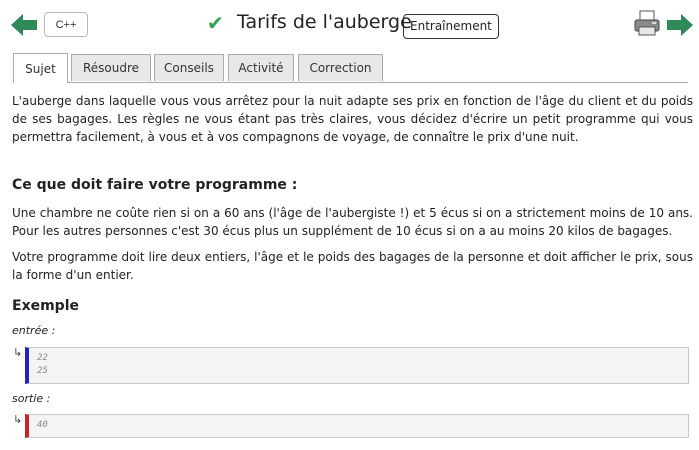  Describe the element at coordinates (680, 25) in the screenshot. I see `next-arrow-icon` at that location.